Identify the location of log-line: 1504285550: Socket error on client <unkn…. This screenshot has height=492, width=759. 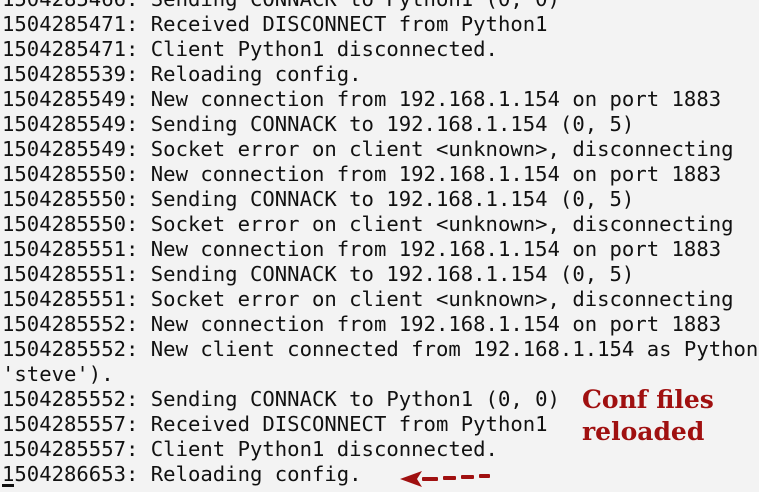
(368, 224).